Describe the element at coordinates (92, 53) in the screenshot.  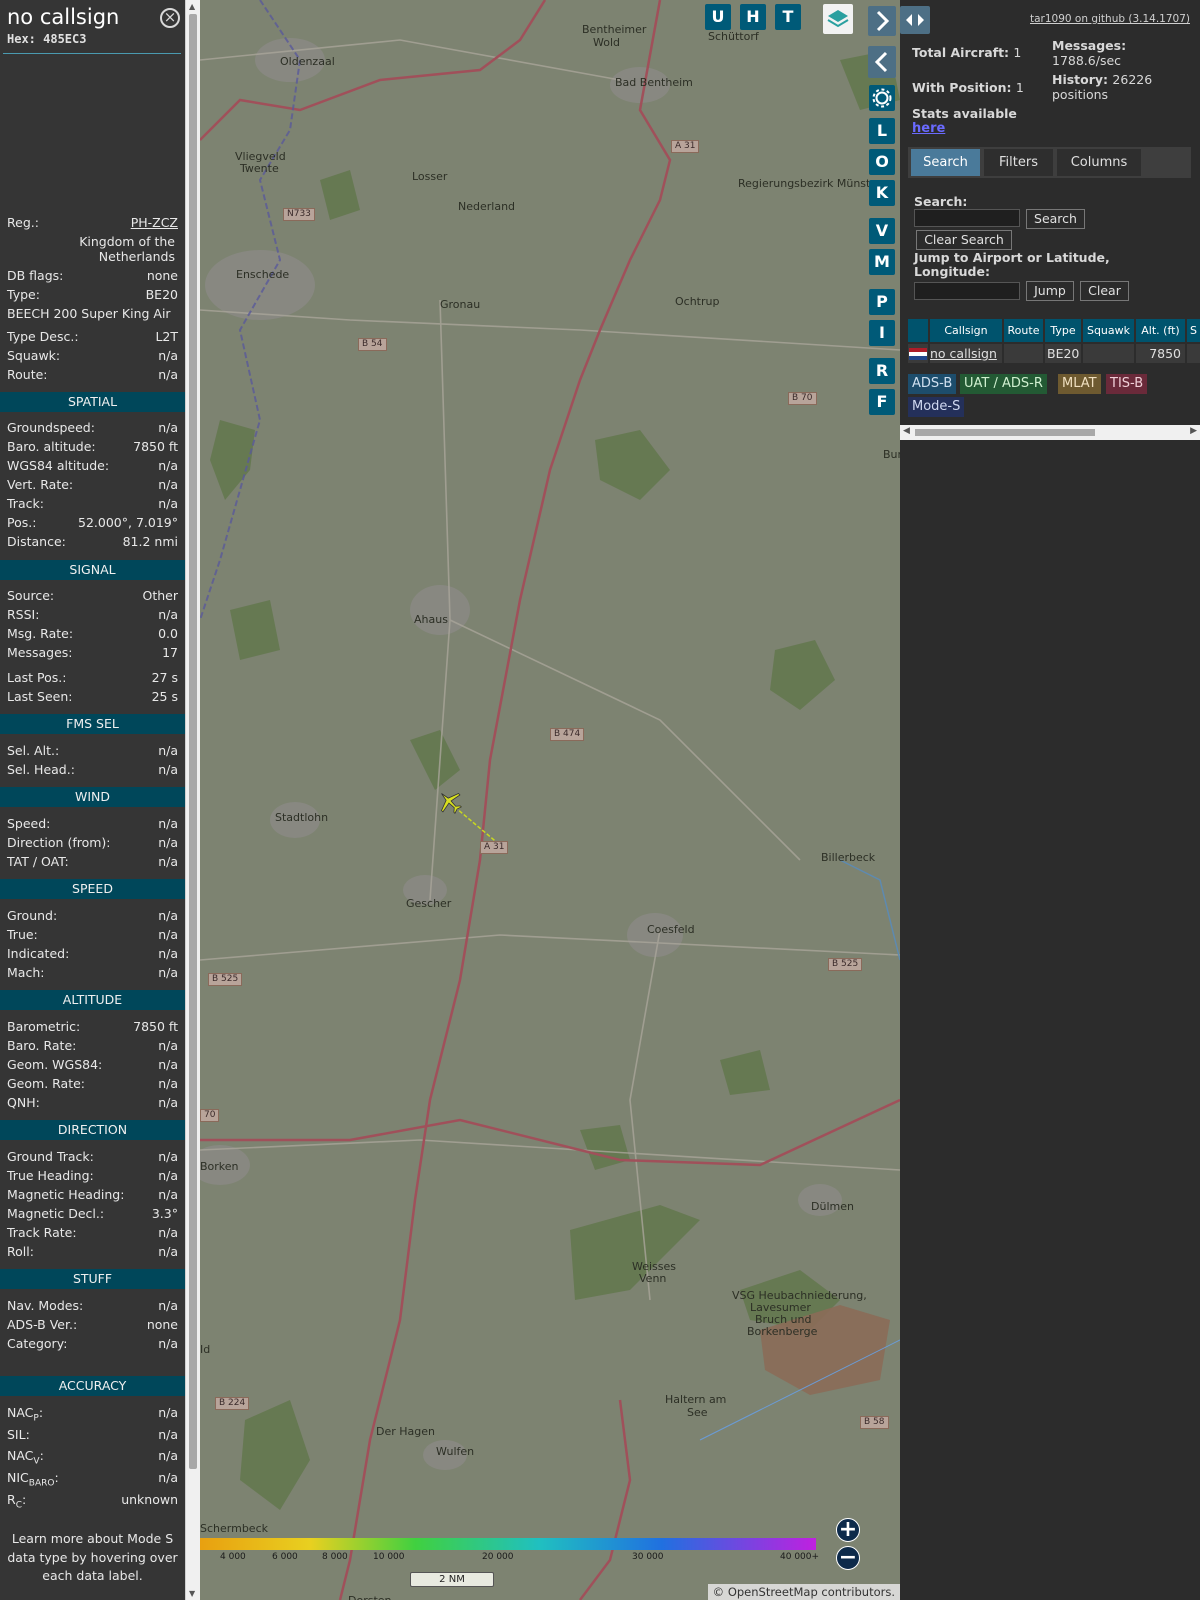
I see `header-divider` at that location.